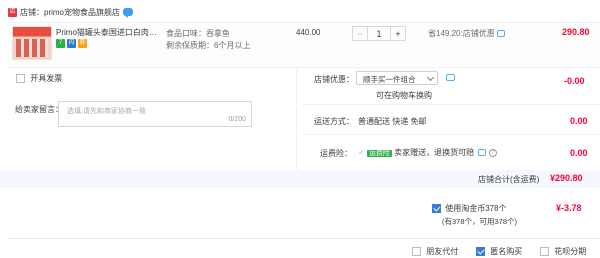  Describe the element at coordinates (334, 121) in the screenshot. I see `shipping-label: 运送方式：` at that location.